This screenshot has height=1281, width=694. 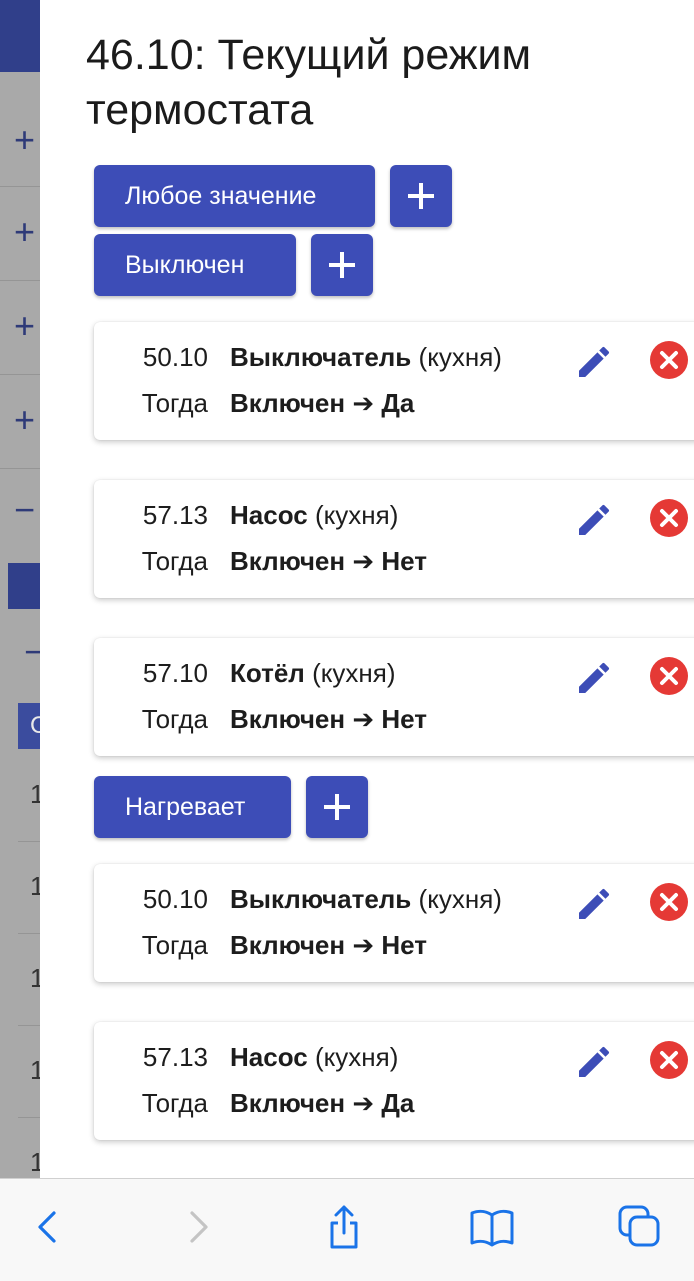 I want to click on rule-card: 57.10 Котёл (кухня) Тогда Включен ➔ Нет, so click(x=394, y=697).